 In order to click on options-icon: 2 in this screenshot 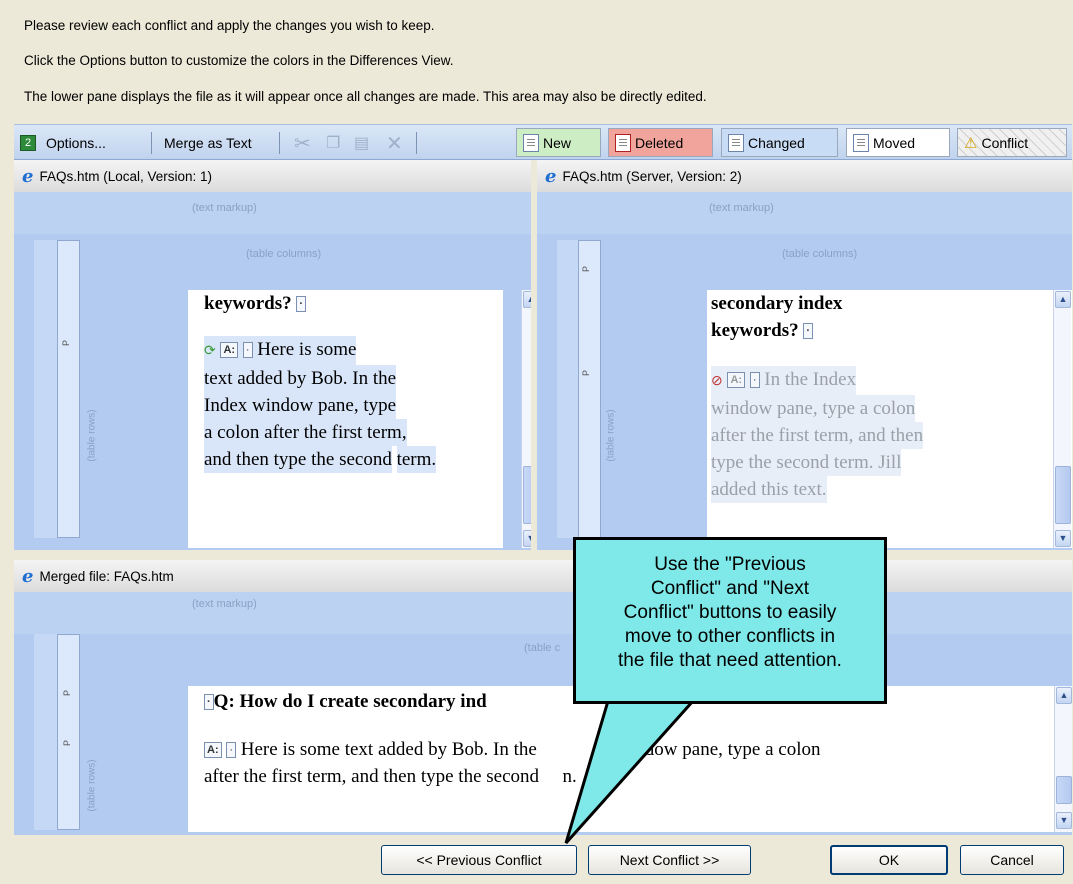, I will do `click(28, 143)`.